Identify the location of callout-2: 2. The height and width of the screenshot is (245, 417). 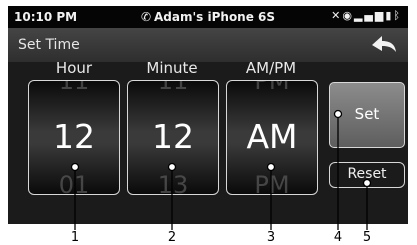
(172, 237).